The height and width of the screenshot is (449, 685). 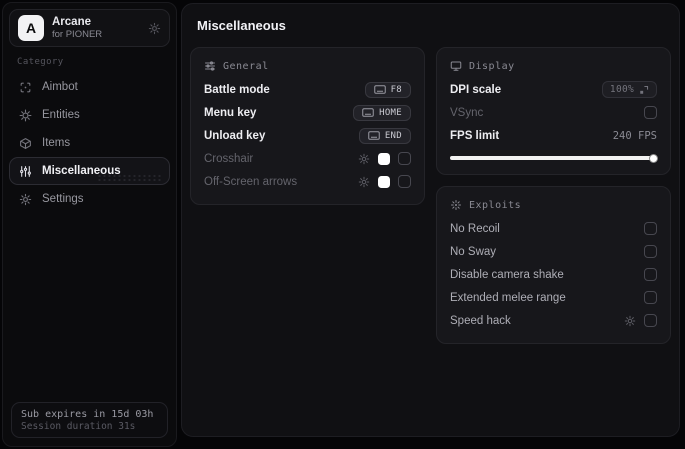 What do you see at coordinates (96, 28) in the screenshot?
I see `app-titles: Arcane for PIONER` at bounding box center [96, 28].